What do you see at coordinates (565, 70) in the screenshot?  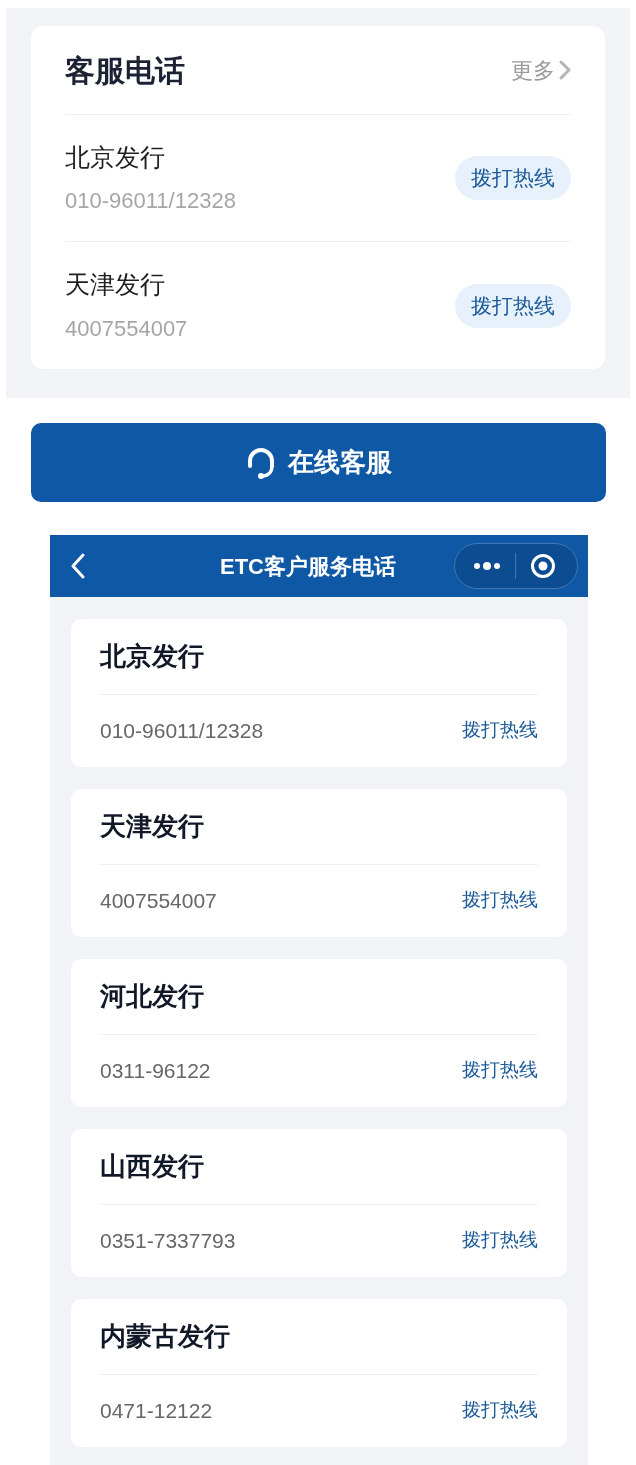 I see `chevron-right-icon` at bounding box center [565, 70].